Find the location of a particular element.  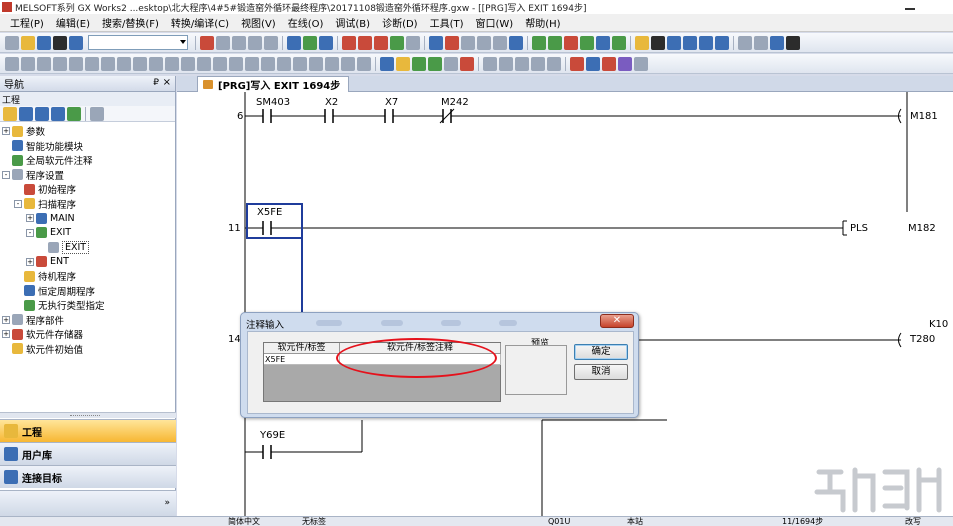

watch-icon is located at coordinates (468, 42).